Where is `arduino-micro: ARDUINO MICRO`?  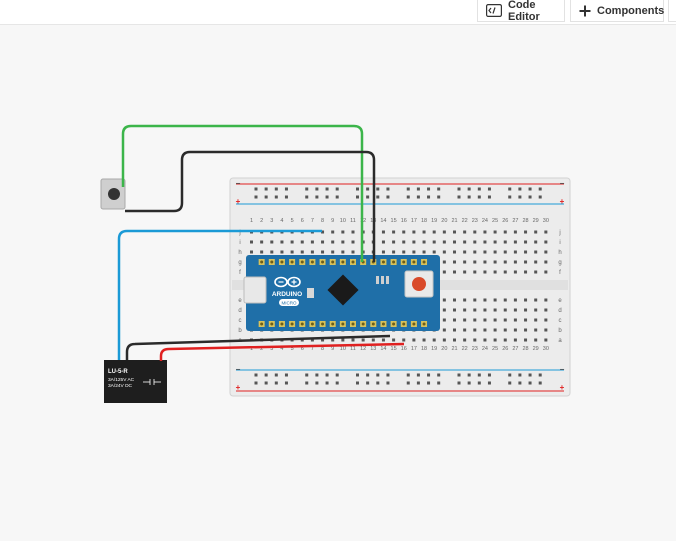 arduino-micro: ARDUINO MICRO is located at coordinates (341, 293).